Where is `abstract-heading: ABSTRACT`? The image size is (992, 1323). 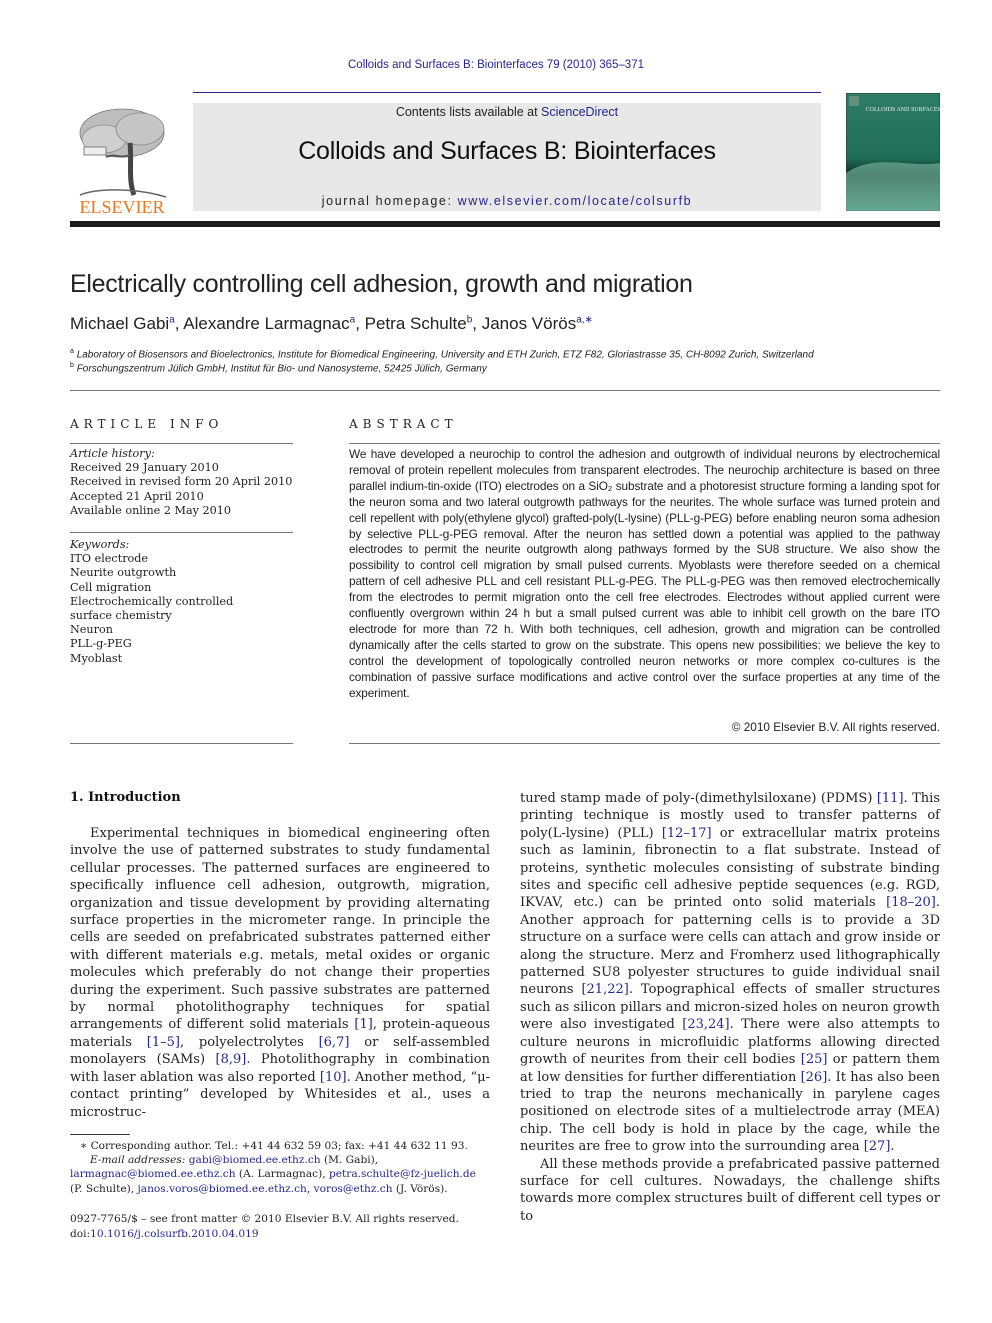
abstract-heading: ABSTRACT is located at coordinates (403, 424).